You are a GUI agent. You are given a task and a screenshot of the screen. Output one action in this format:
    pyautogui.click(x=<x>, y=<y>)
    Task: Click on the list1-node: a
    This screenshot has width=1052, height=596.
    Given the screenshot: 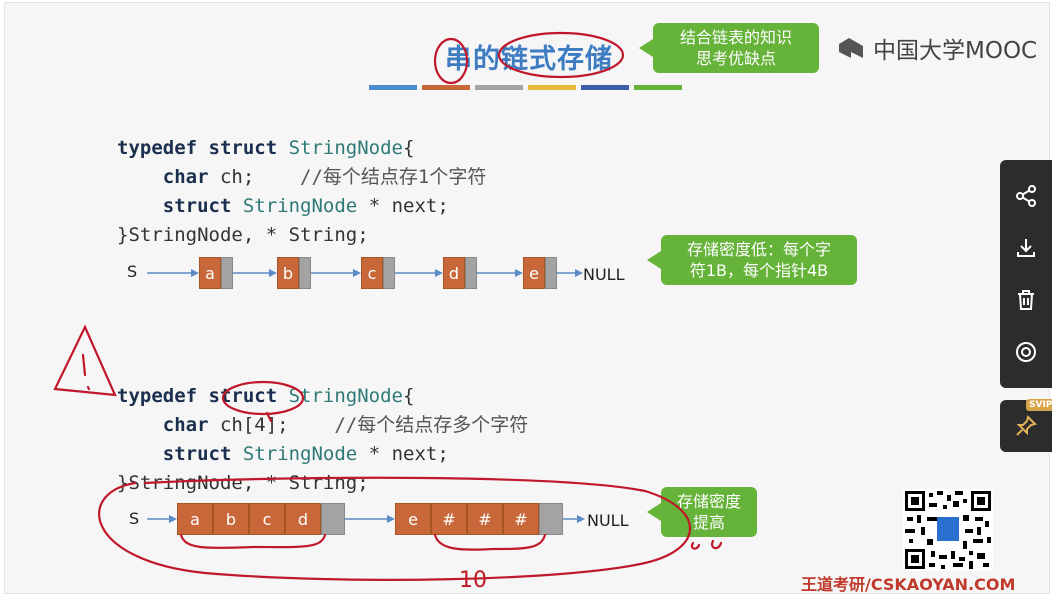 What is the action you would take?
    pyautogui.click(x=216, y=273)
    